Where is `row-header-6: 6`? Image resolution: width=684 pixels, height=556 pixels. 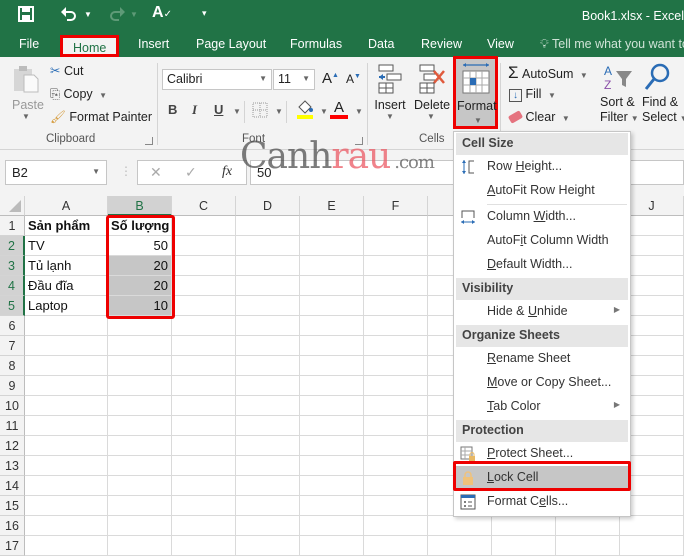
row-header-6: 6 is located at coordinates (12, 326).